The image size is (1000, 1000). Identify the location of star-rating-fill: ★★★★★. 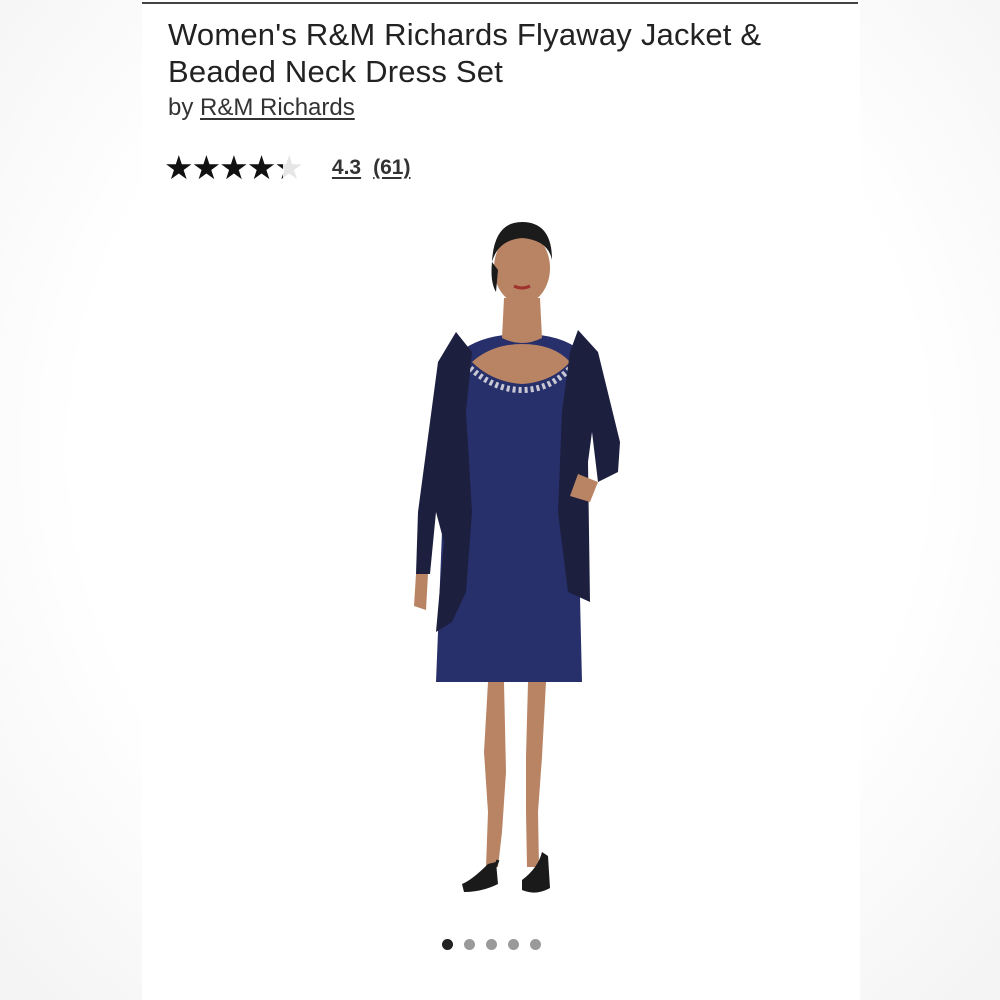
(223, 168).